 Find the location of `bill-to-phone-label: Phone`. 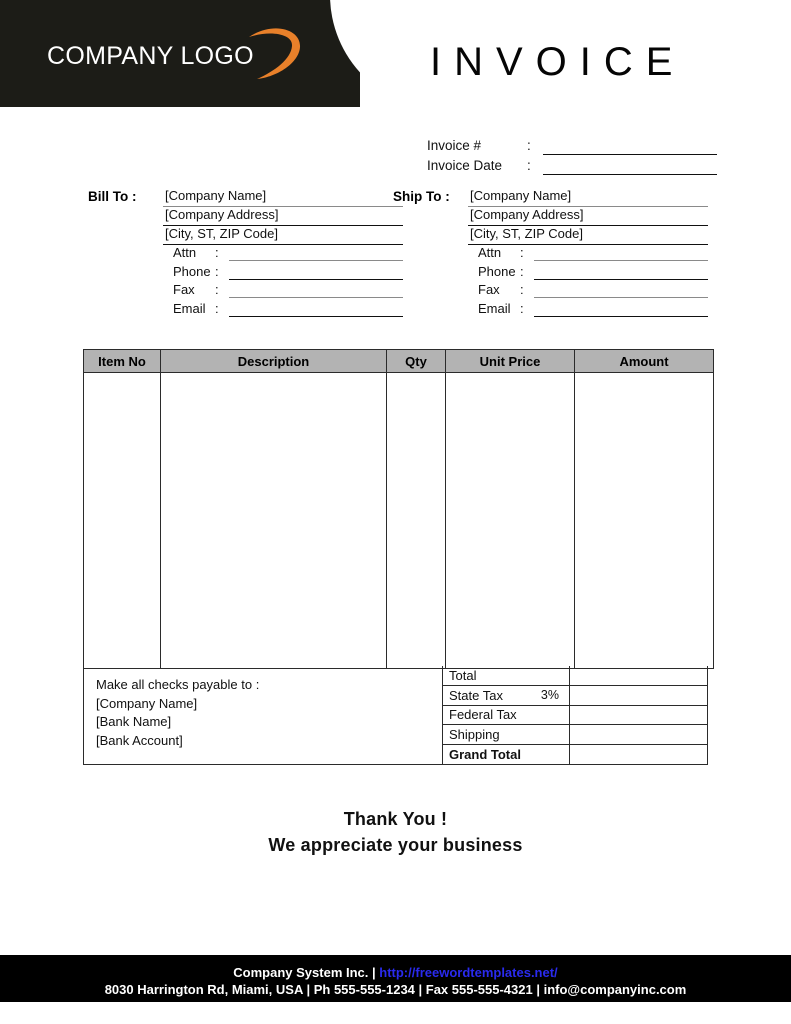

bill-to-phone-label: Phone is located at coordinates (192, 271).